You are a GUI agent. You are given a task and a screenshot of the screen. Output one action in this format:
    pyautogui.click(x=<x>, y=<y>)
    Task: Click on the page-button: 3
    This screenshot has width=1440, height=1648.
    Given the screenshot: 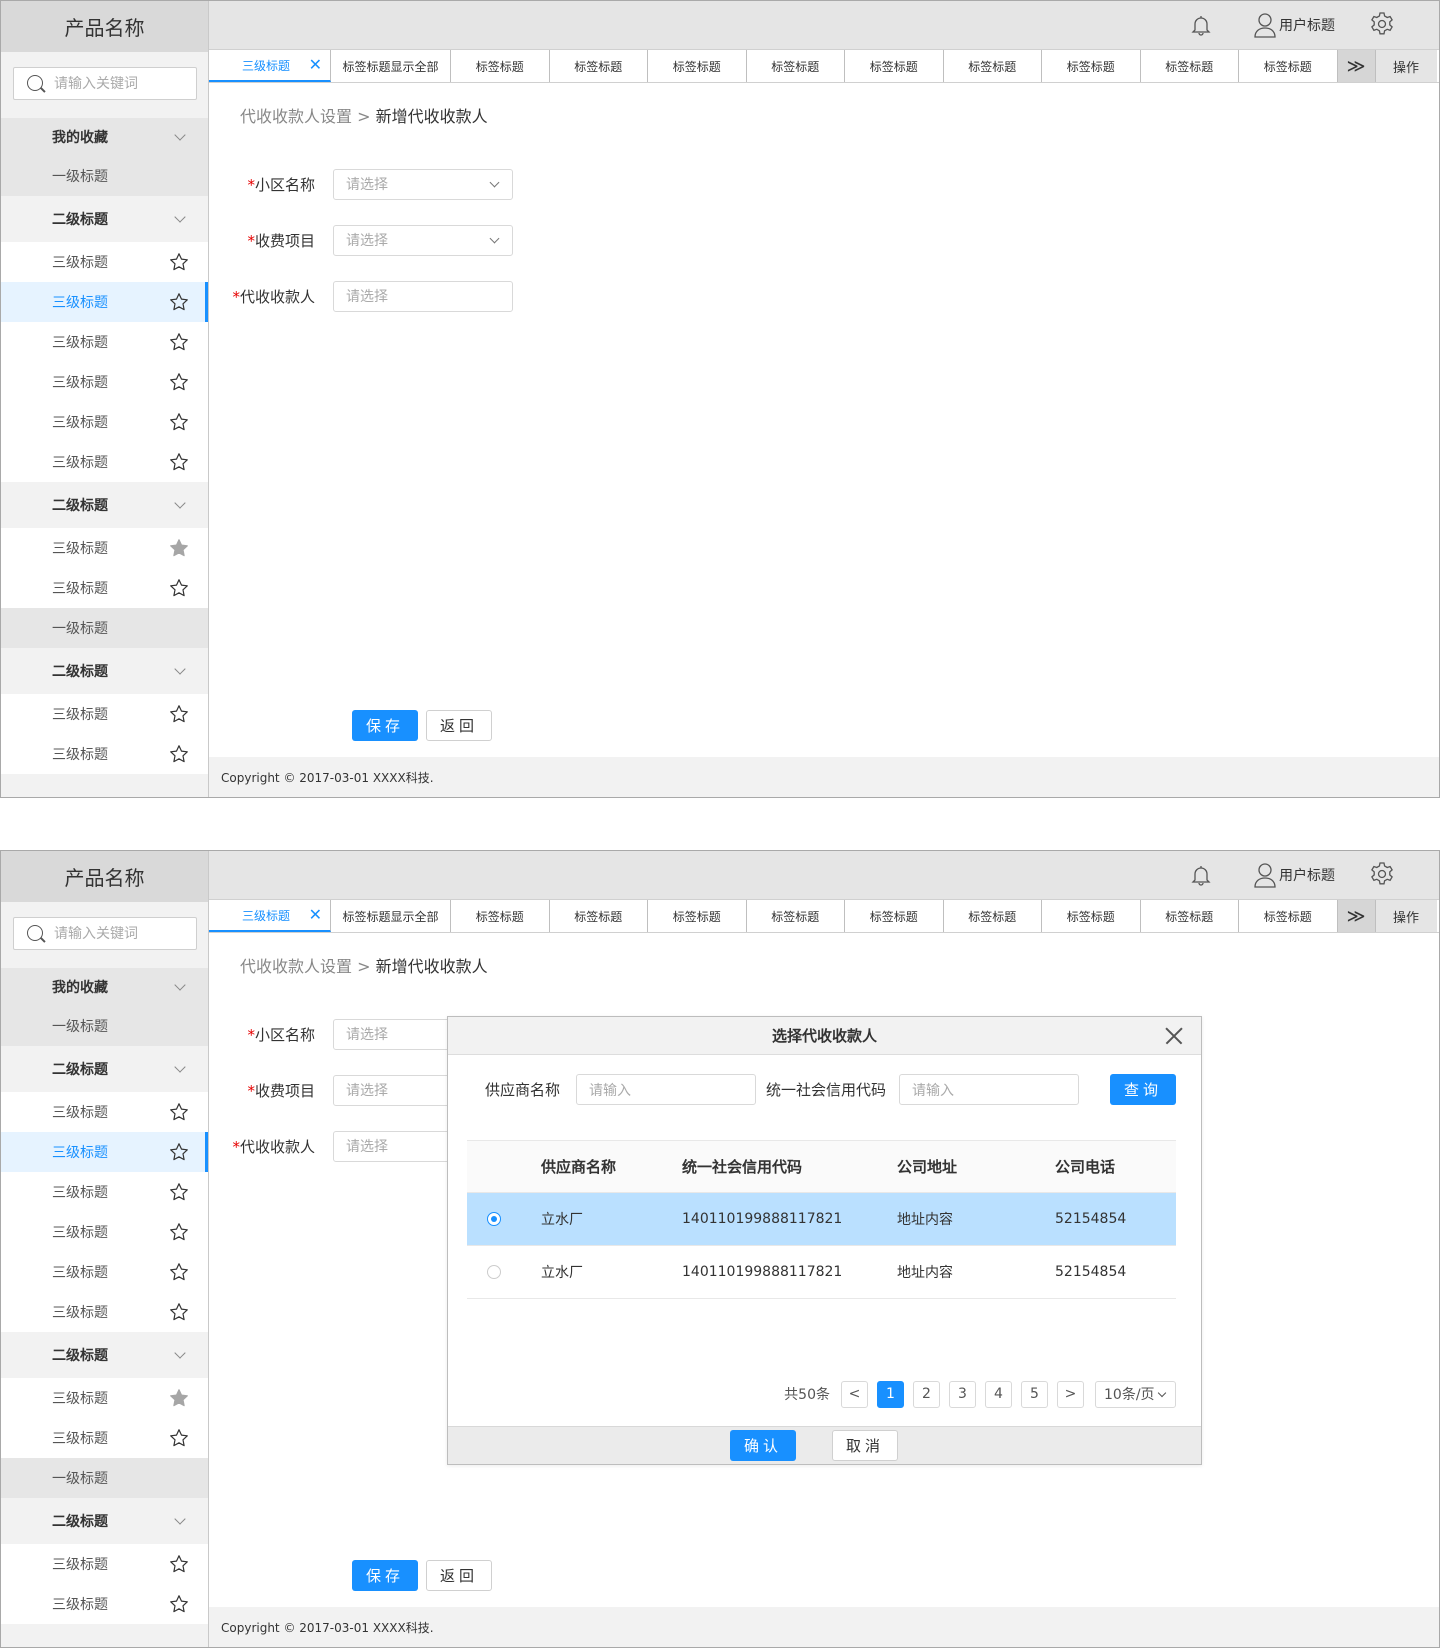 What is the action you would take?
    pyautogui.click(x=962, y=1394)
    